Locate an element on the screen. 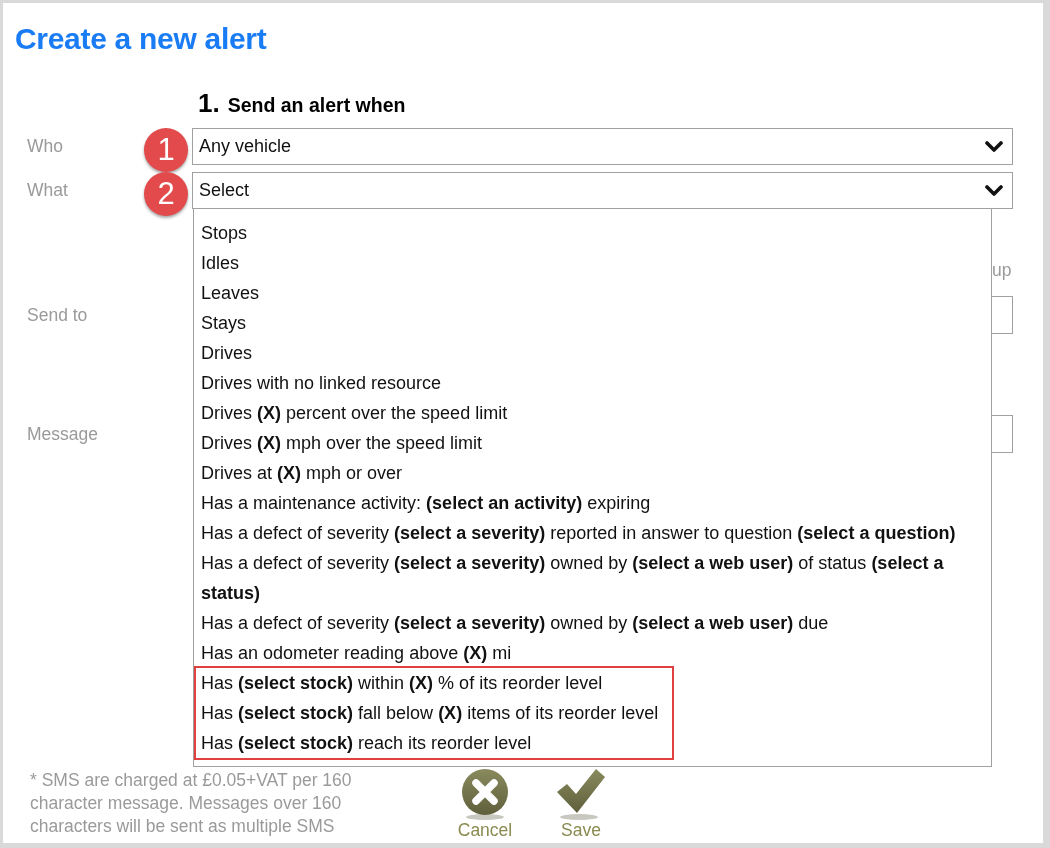  dropdown-option: Drives is located at coordinates (592, 353).